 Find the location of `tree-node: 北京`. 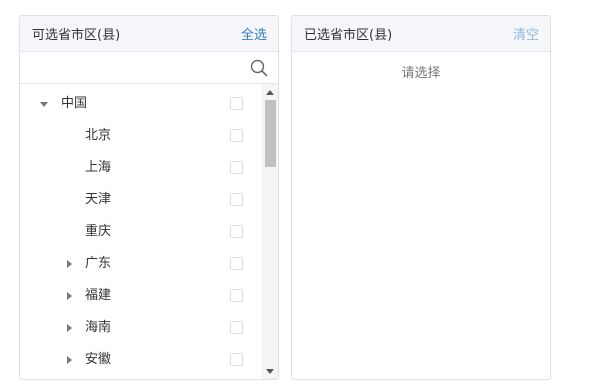

tree-node: 北京 is located at coordinates (141, 136).